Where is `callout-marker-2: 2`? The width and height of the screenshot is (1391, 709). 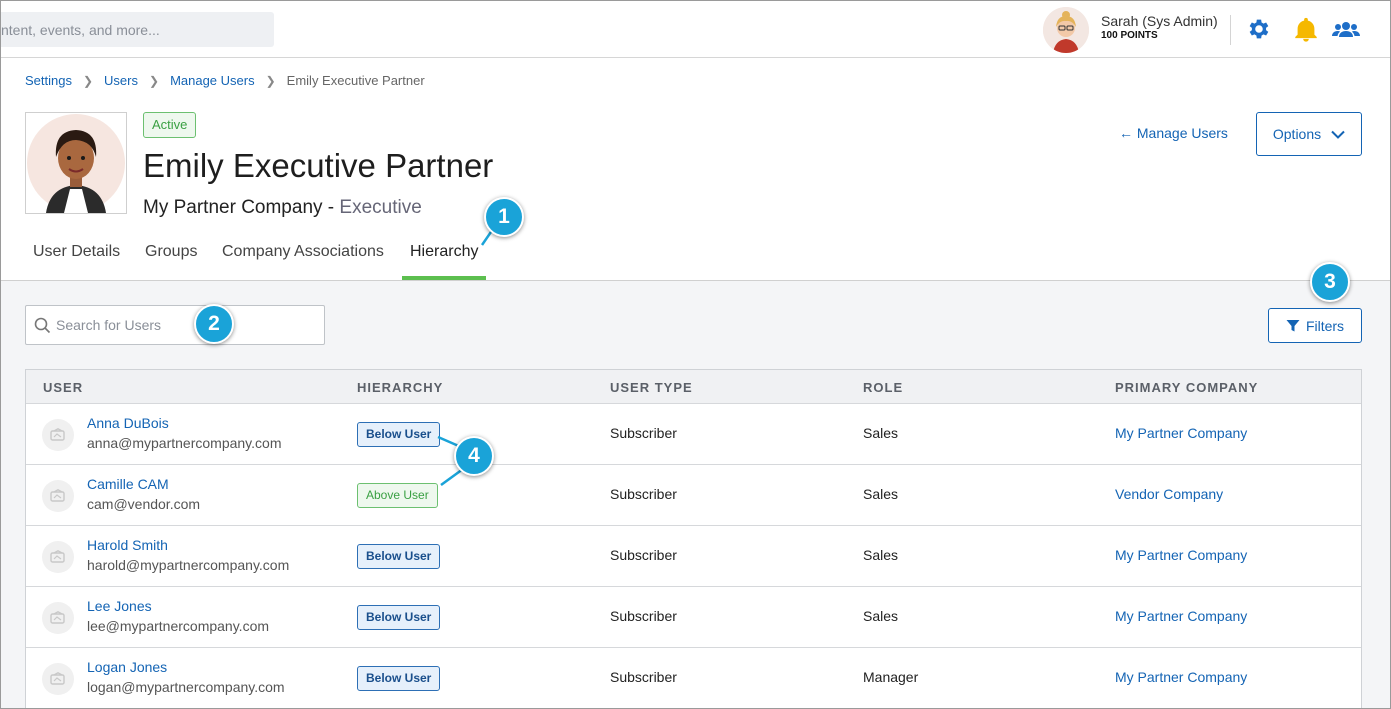
callout-marker-2: 2 is located at coordinates (214, 324).